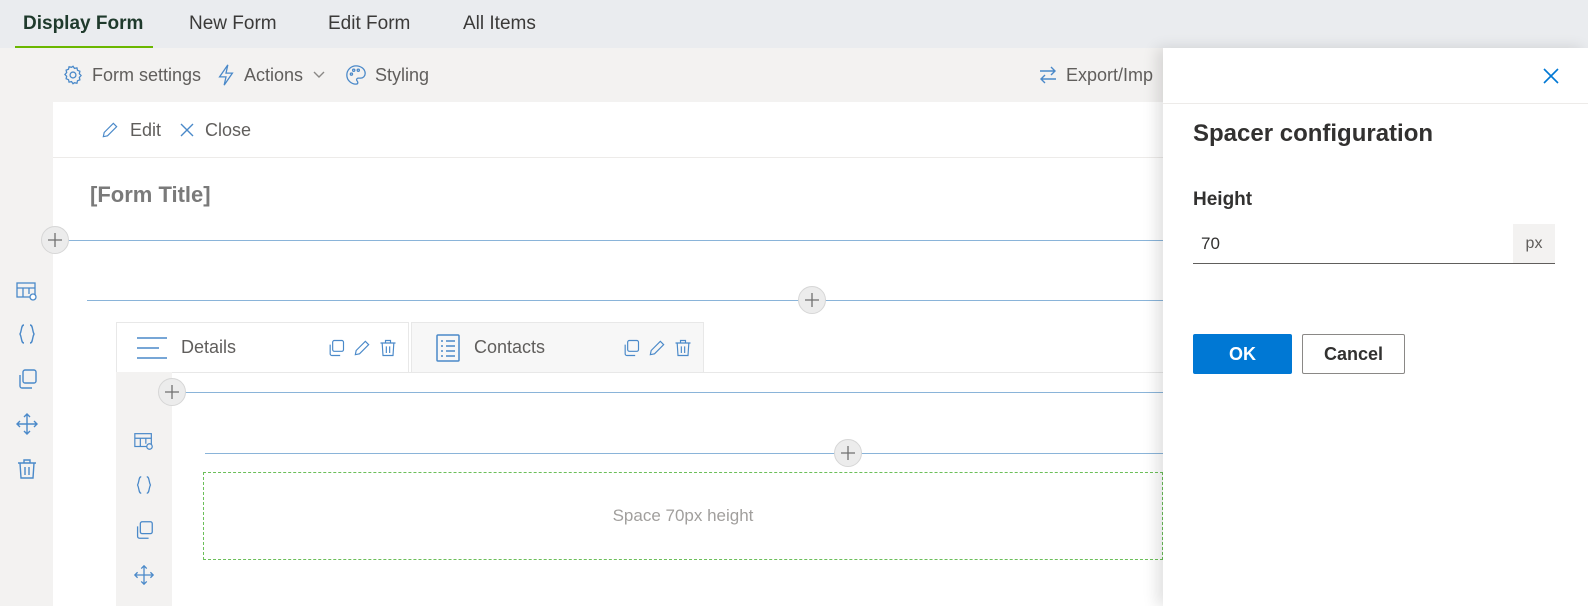  Describe the element at coordinates (1242, 354) in the screenshot. I see `ok-button: OK` at that location.